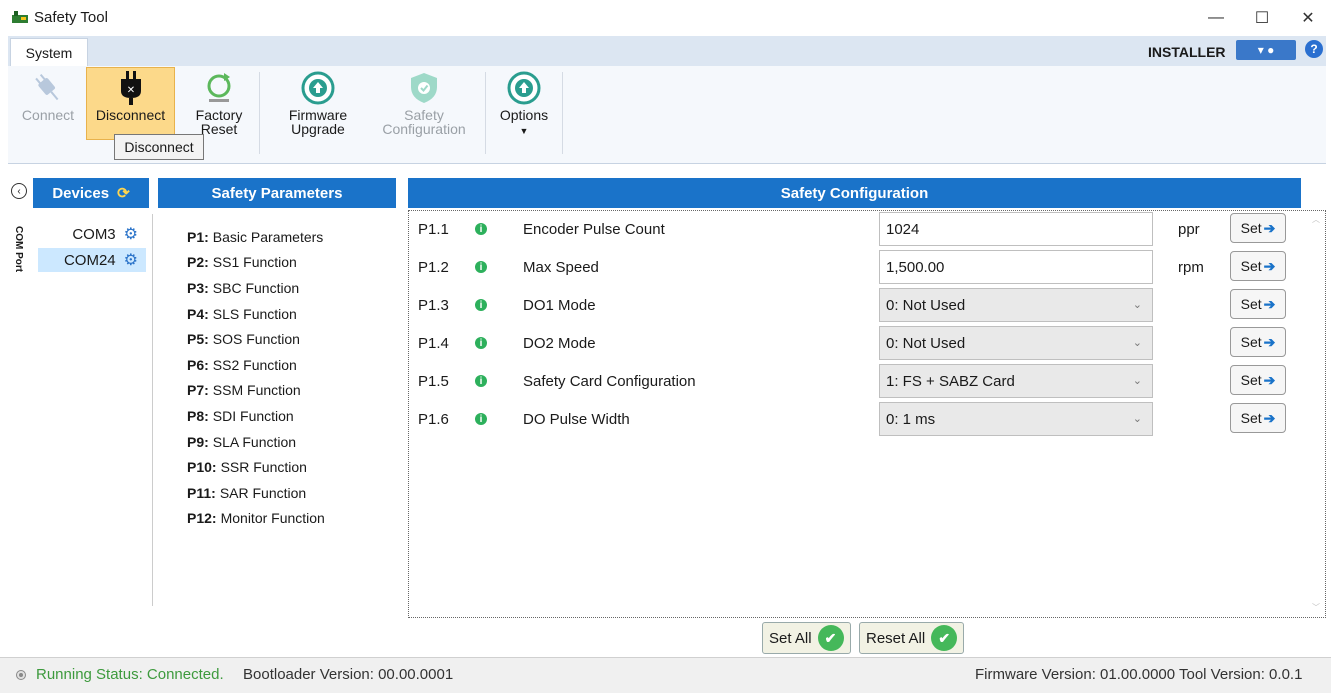 The height and width of the screenshot is (693, 1331). I want to click on double-check-icon: ✔, so click(944, 638).